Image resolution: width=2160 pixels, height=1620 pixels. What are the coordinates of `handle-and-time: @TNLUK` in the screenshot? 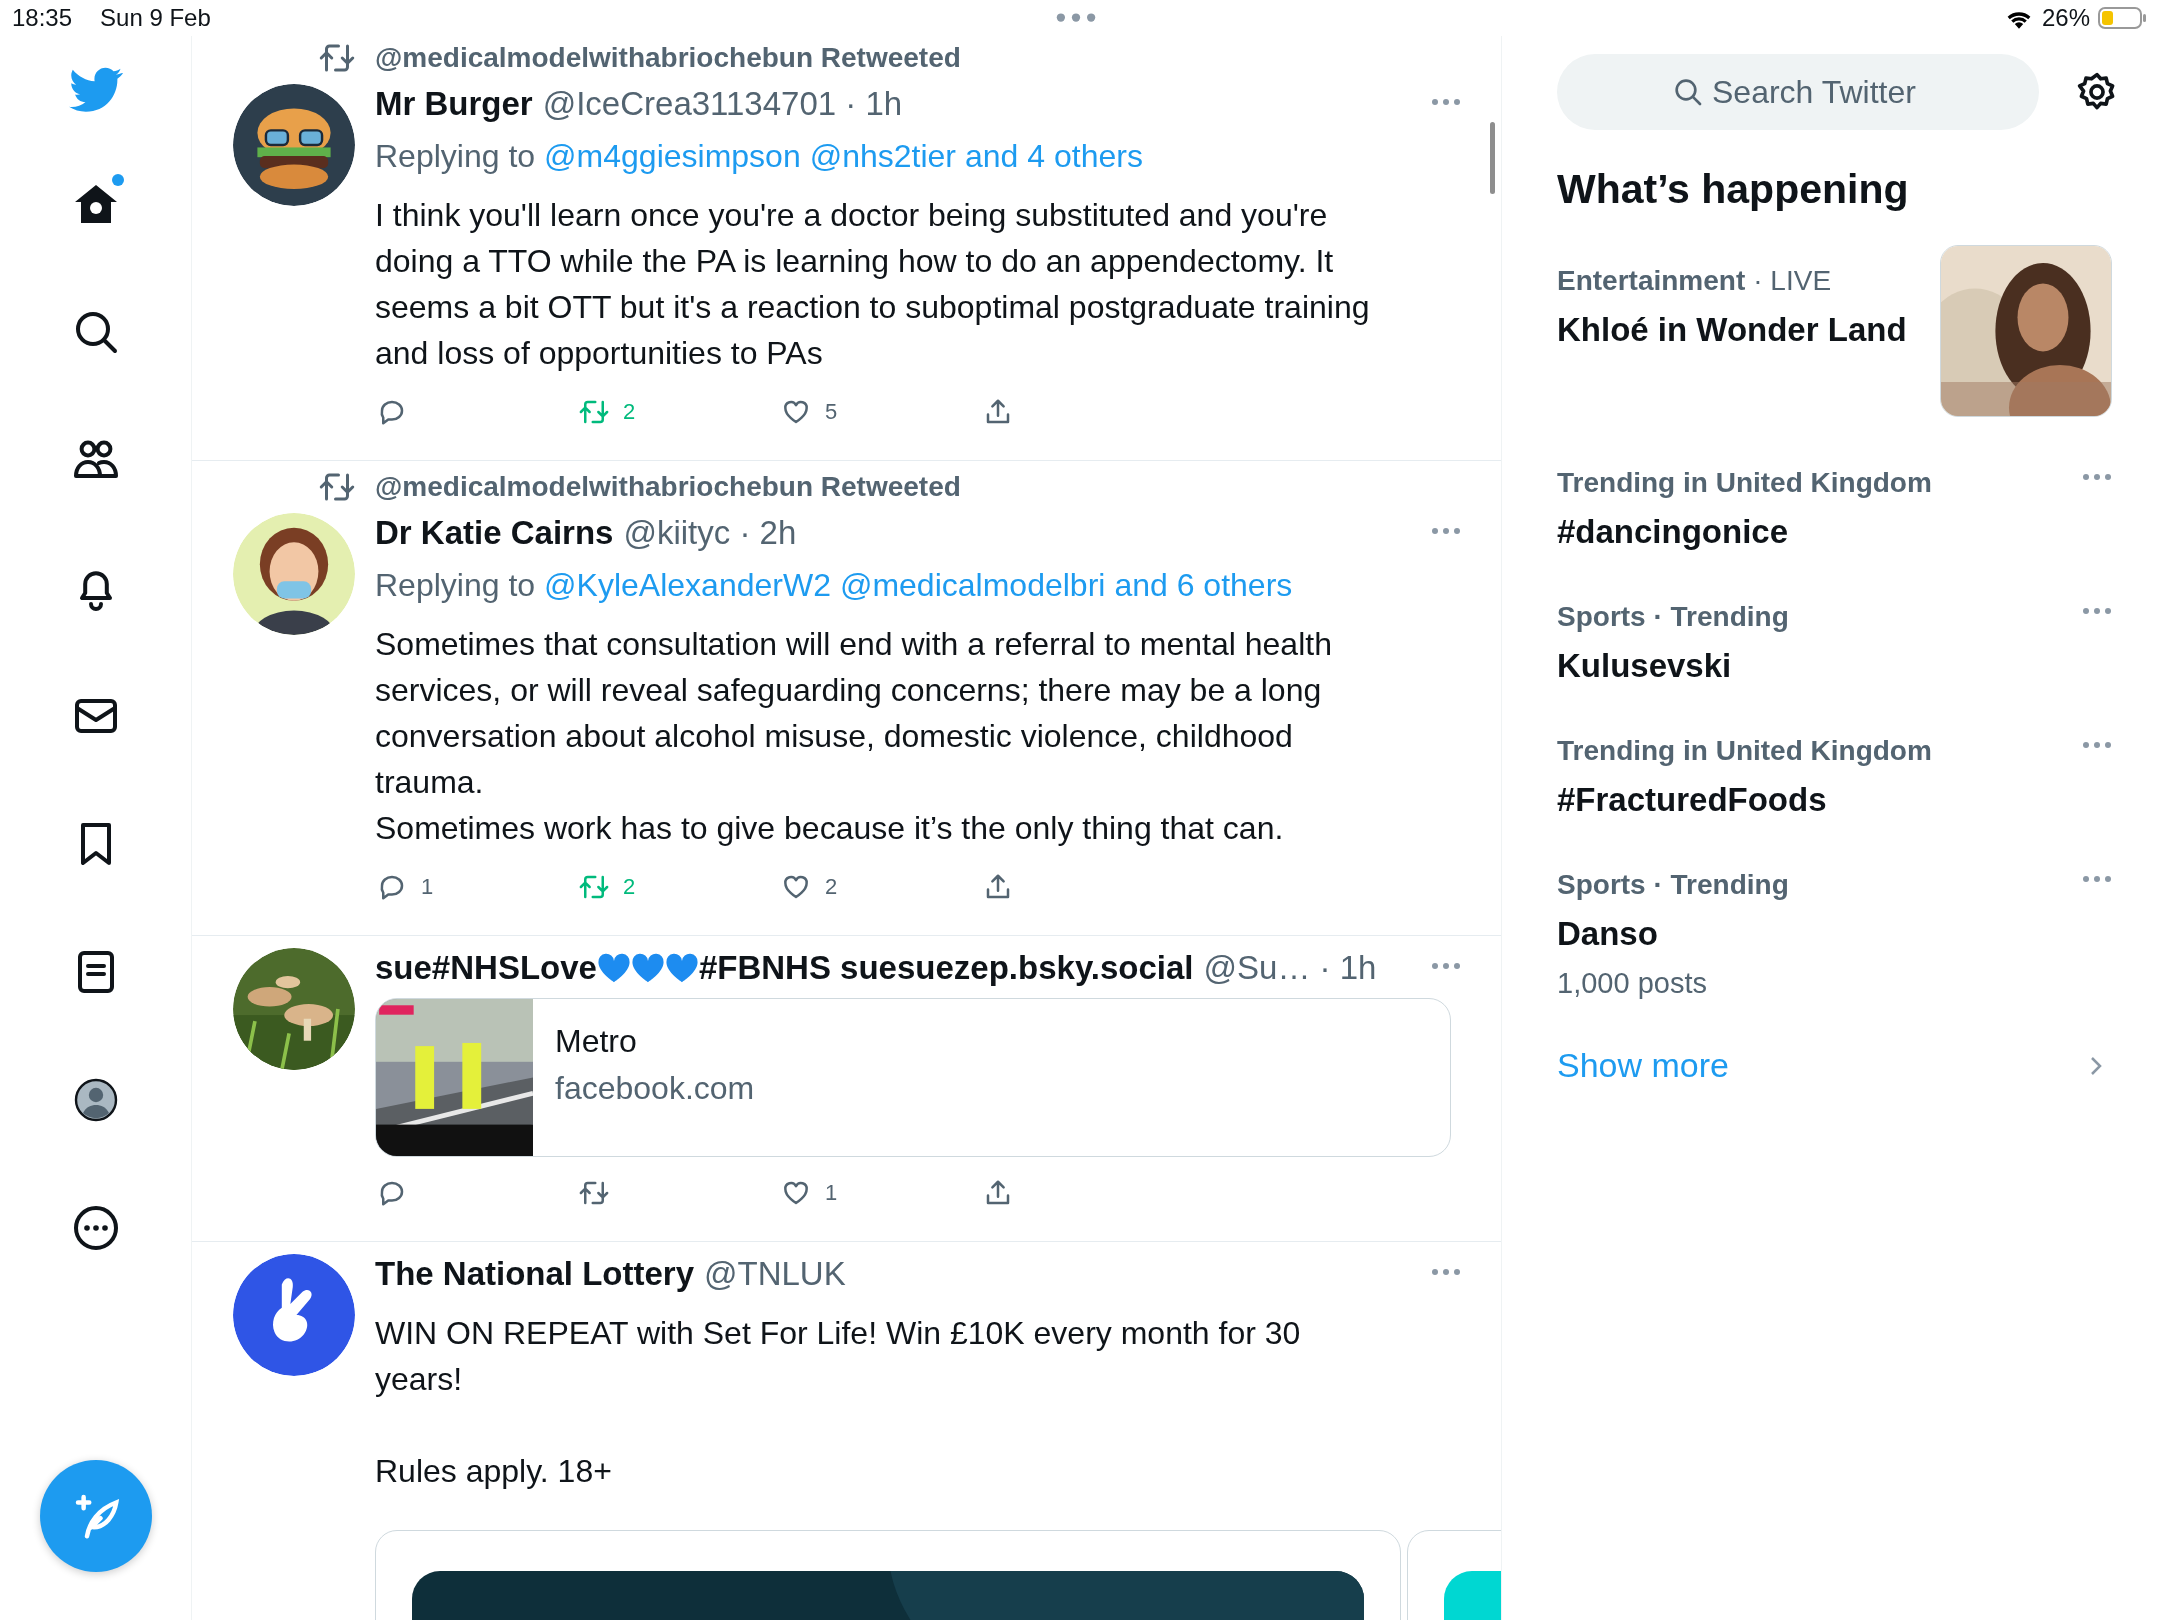 It's located at (775, 1274).